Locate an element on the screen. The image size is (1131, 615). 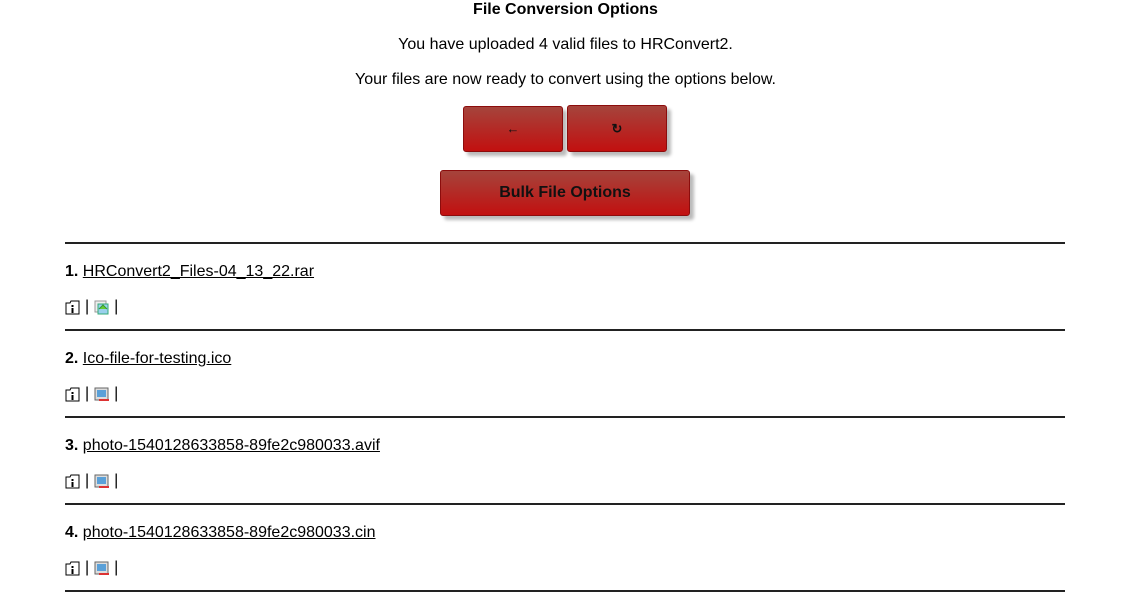
bulk-file-options-button: Bulk File Options is located at coordinates (565, 193).